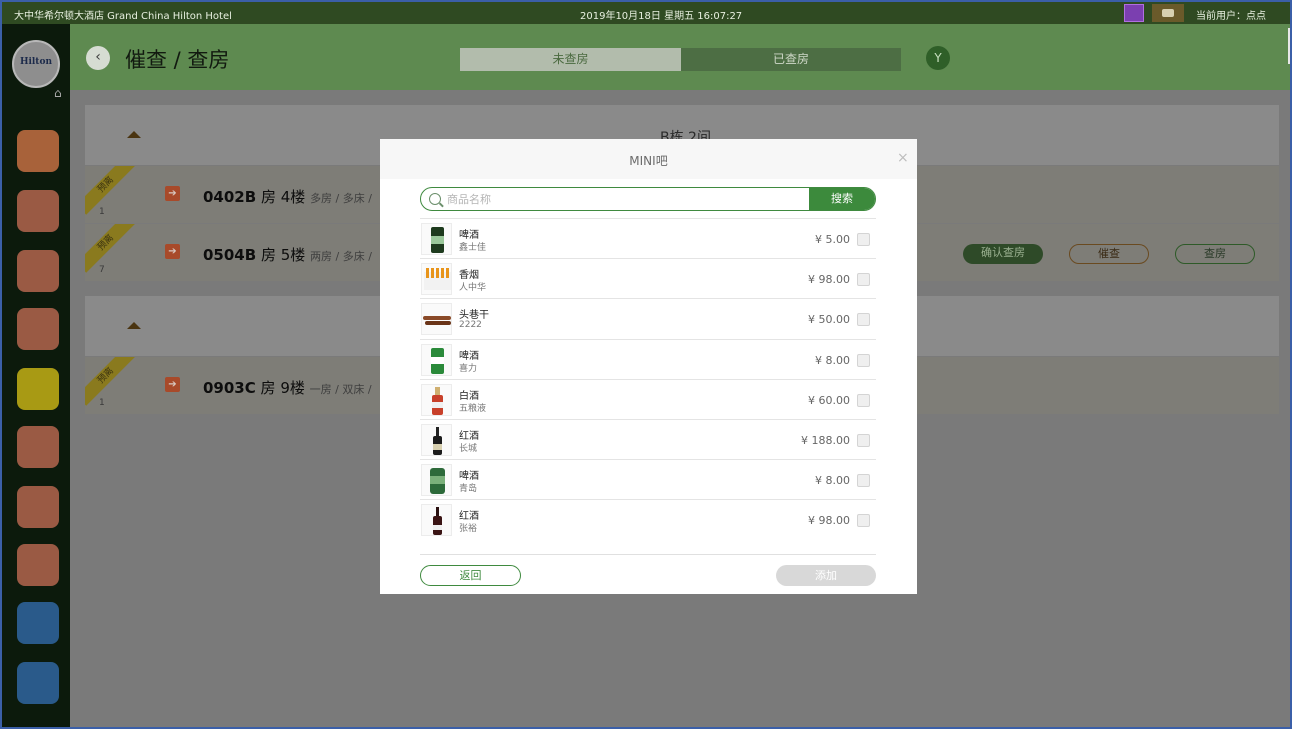 Image resolution: width=1292 pixels, height=729 pixels. What do you see at coordinates (570, 59) in the screenshot?
I see `tab-unchecked: 未查房` at bounding box center [570, 59].